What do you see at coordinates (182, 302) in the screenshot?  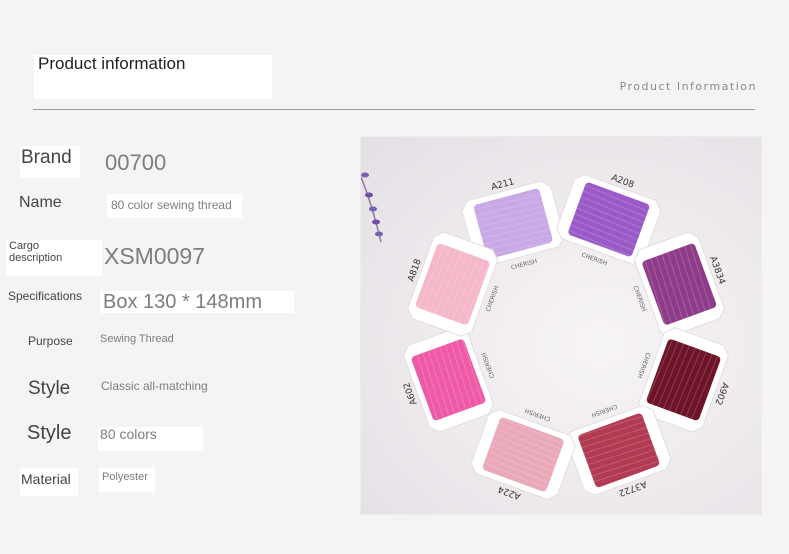 I see `specifications-value: Box 130 * 148mm` at bounding box center [182, 302].